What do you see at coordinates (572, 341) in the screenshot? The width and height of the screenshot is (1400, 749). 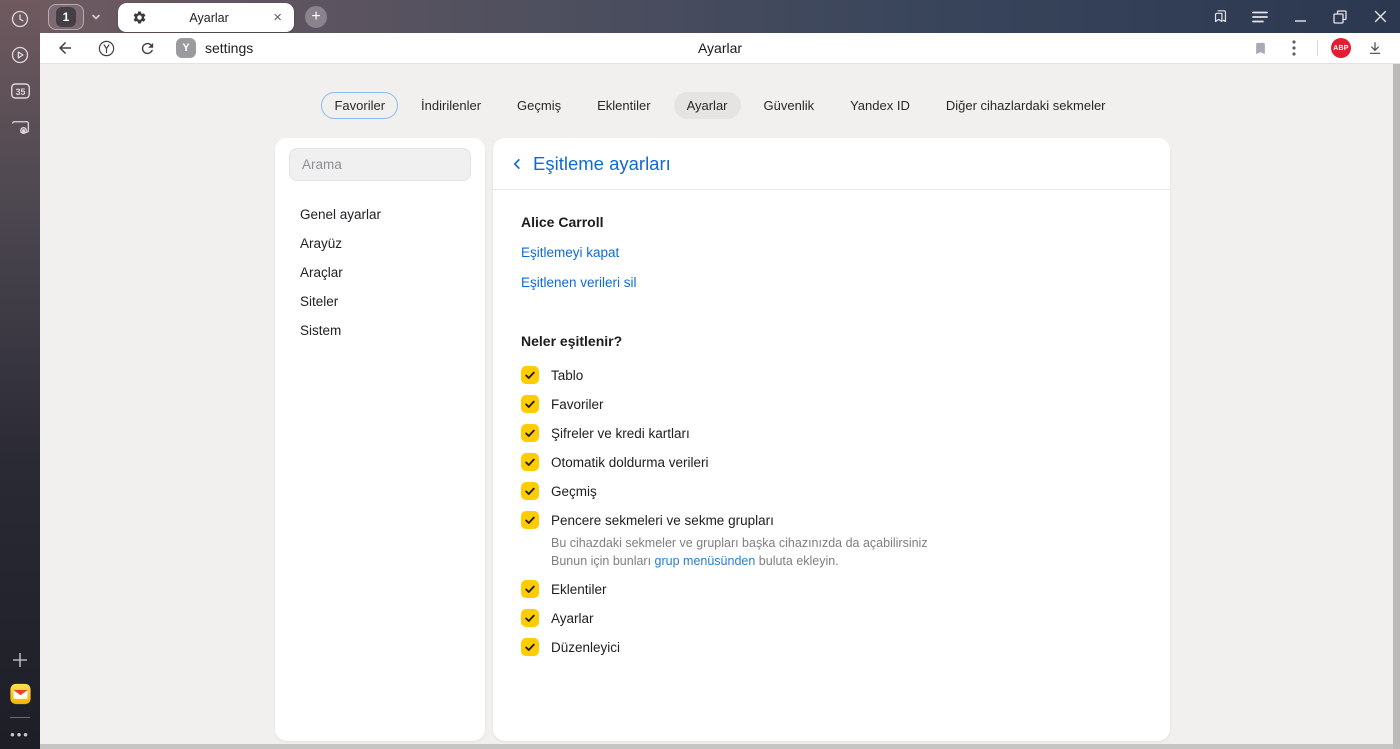 I see `sync-items-heading: Neler eşitlenir?` at bounding box center [572, 341].